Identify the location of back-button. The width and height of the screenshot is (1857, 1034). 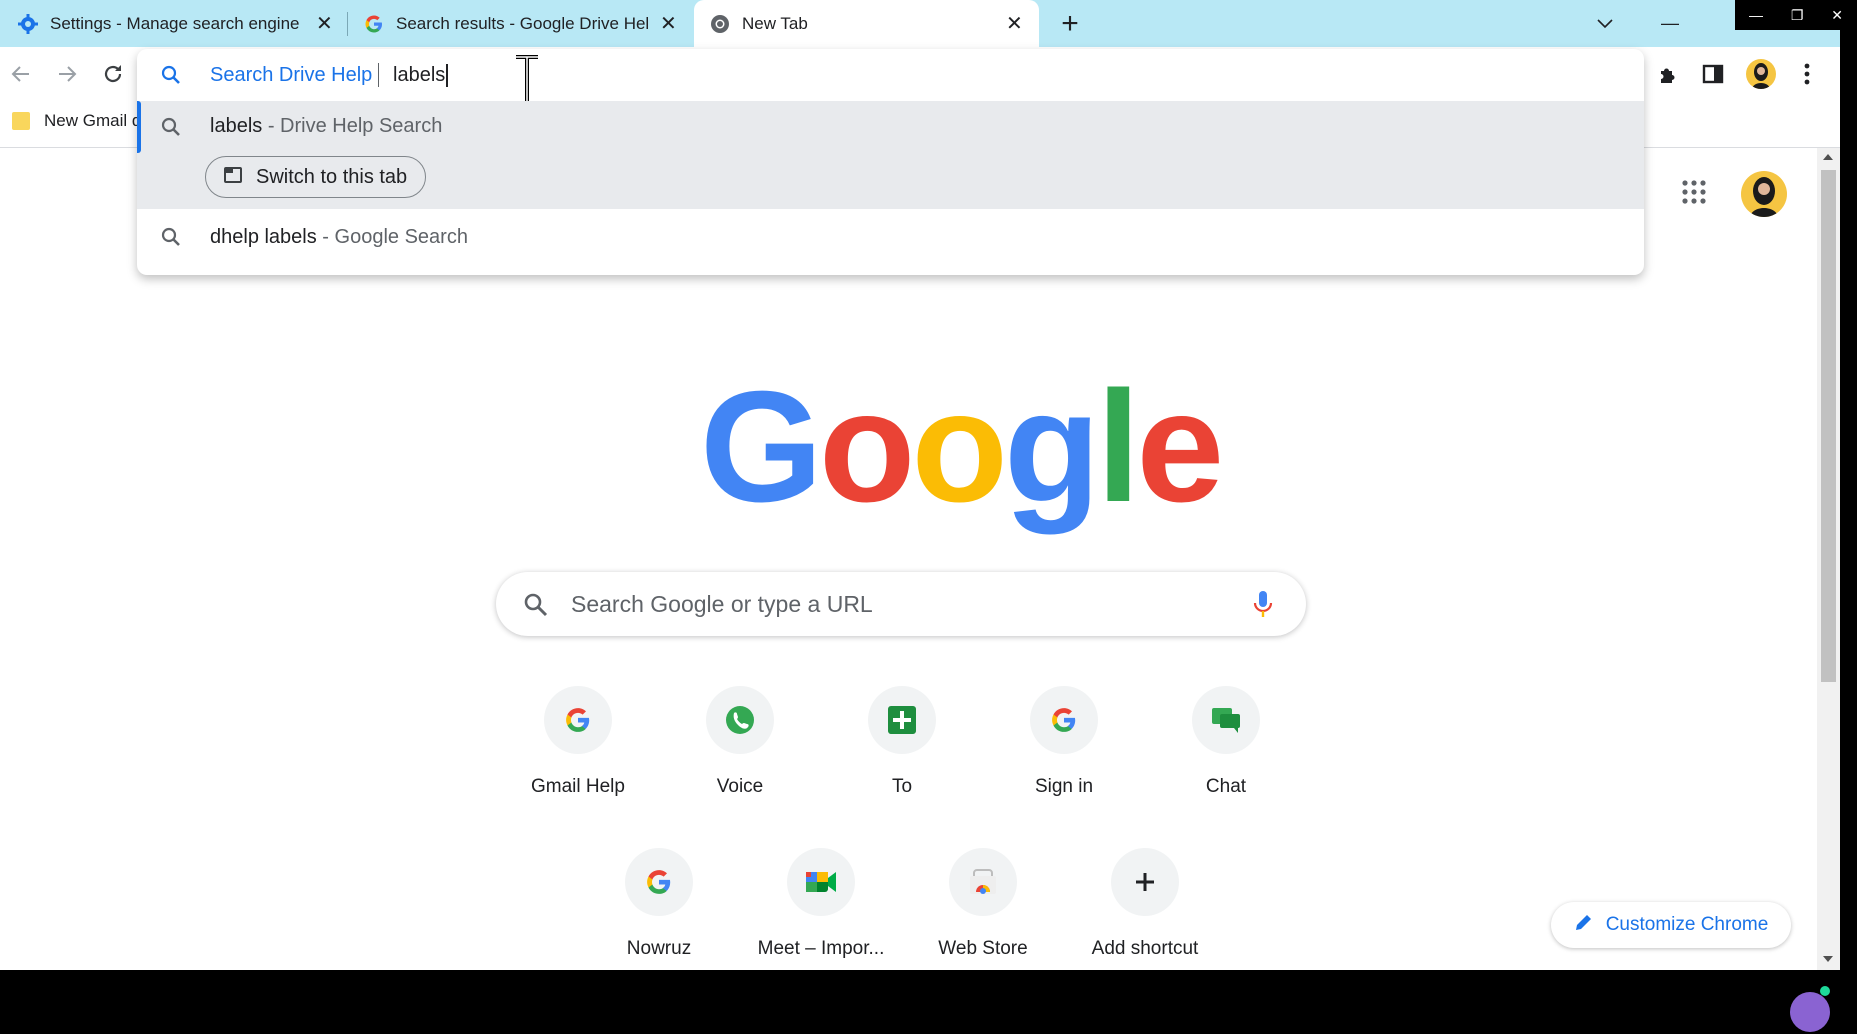
(21, 74).